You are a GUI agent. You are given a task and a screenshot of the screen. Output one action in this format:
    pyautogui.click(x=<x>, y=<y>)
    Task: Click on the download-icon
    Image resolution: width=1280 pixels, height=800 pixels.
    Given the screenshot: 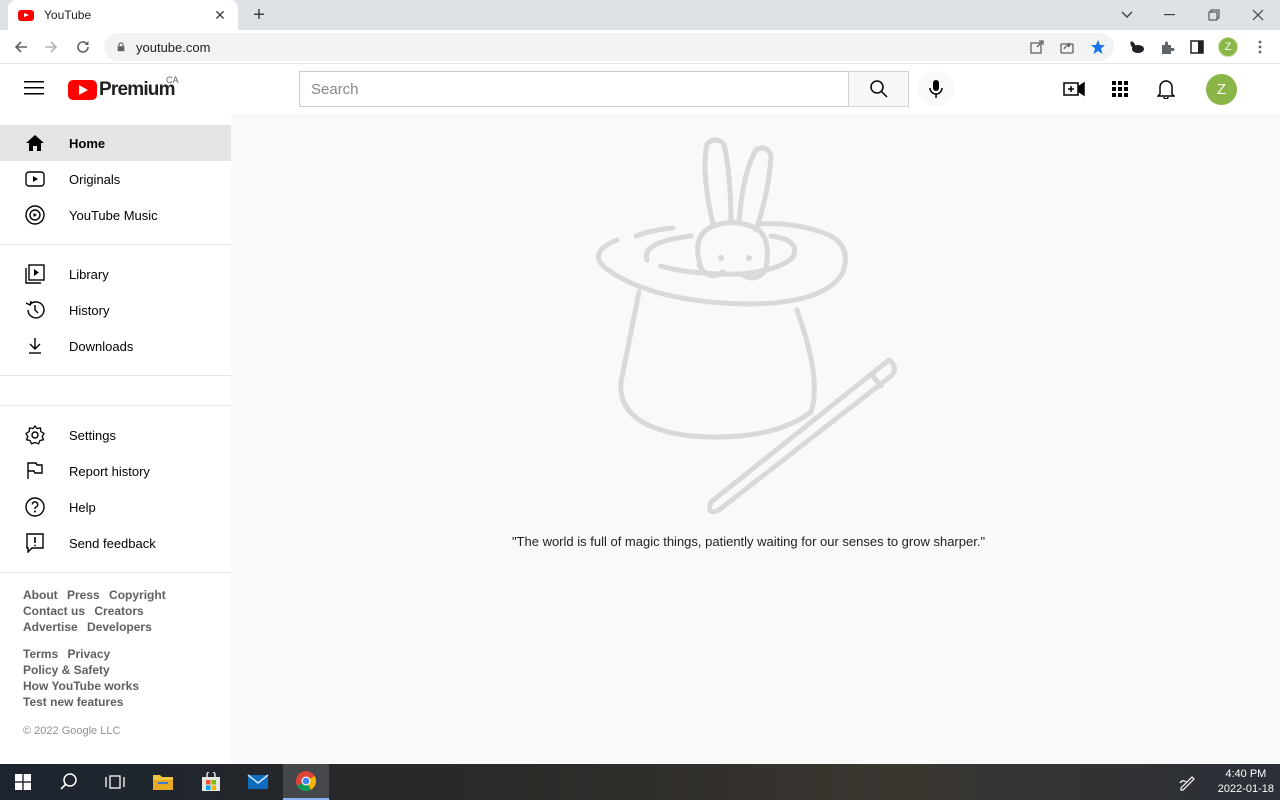 What is the action you would take?
    pyautogui.click(x=35, y=346)
    